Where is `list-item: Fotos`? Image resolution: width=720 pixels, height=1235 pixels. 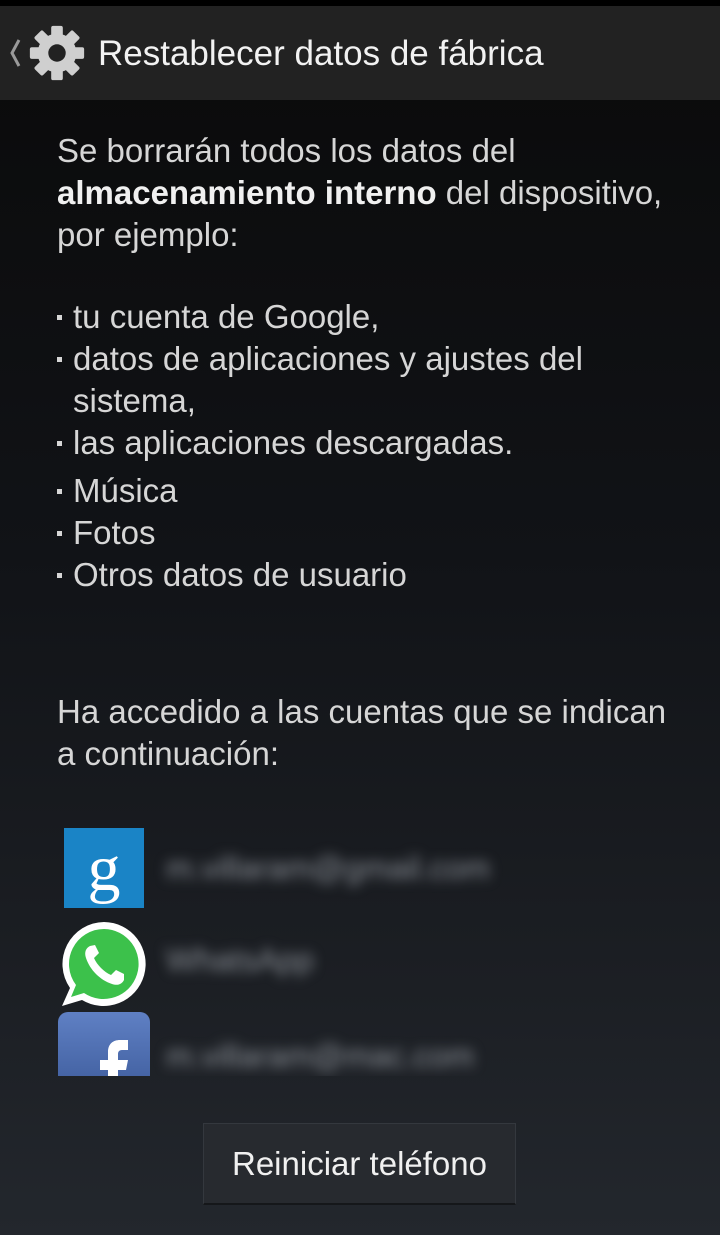 list-item: Fotos is located at coordinates (372, 533).